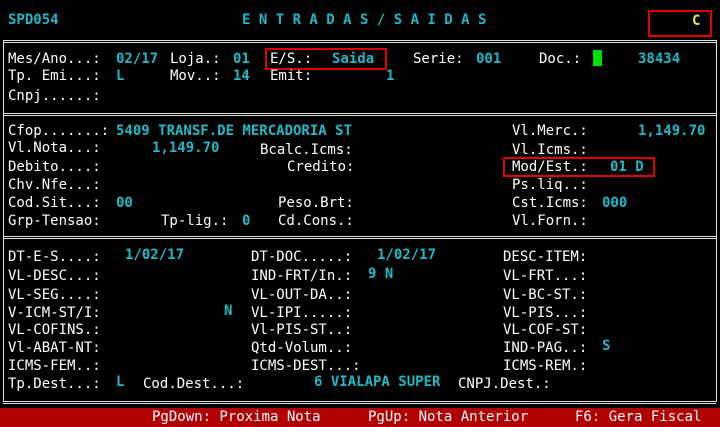 The width and height of the screenshot is (720, 427). Describe the element at coordinates (3, 221) in the screenshot. I see `frame-left` at that location.